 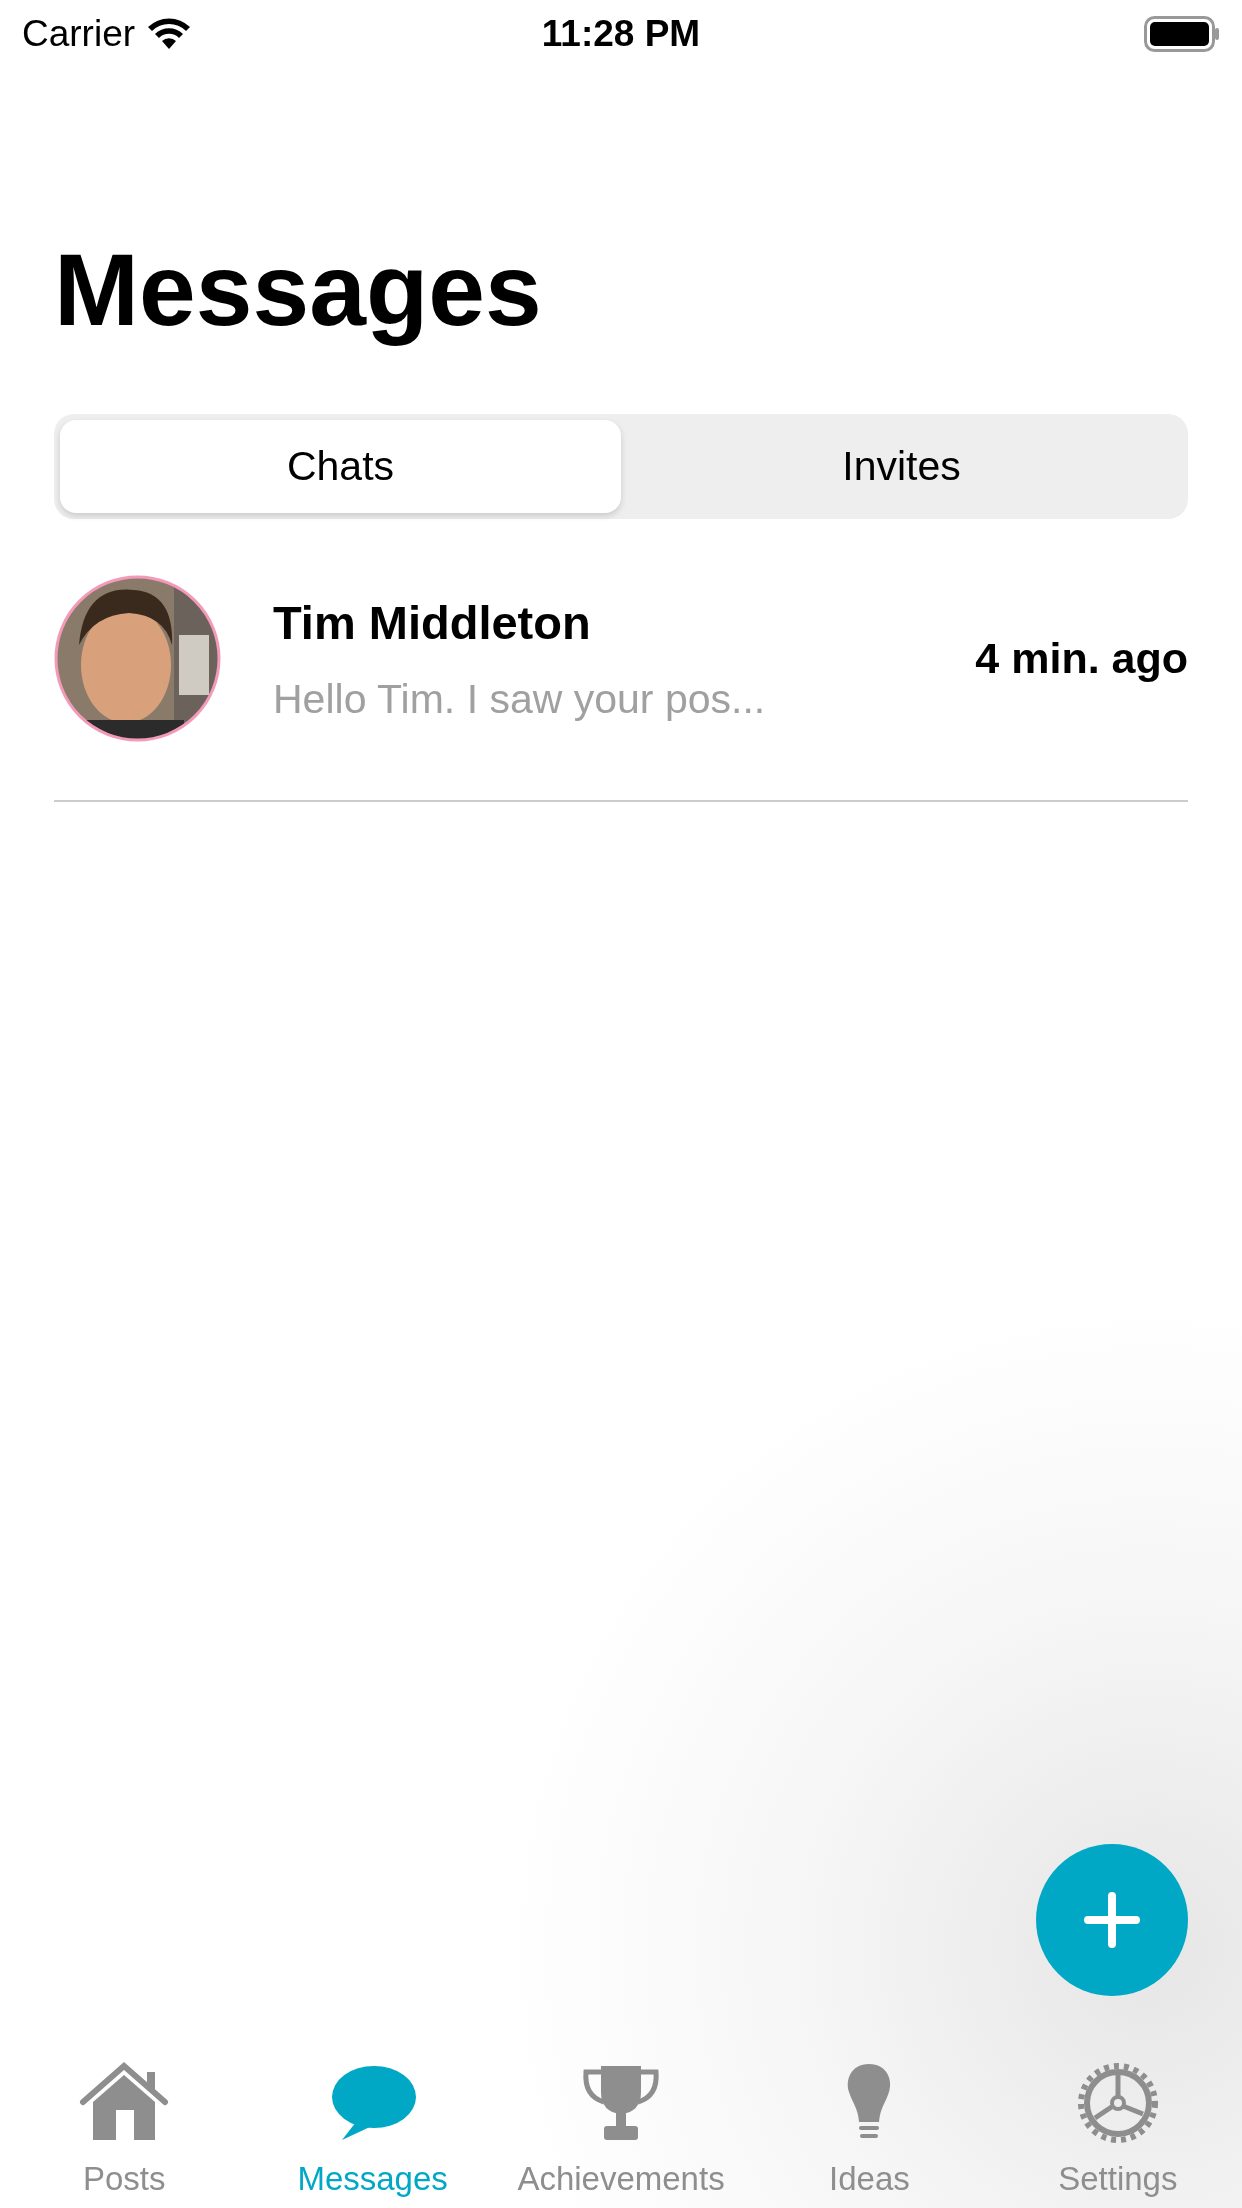 I want to click on wifi-icon, so click(x=169, y=34).